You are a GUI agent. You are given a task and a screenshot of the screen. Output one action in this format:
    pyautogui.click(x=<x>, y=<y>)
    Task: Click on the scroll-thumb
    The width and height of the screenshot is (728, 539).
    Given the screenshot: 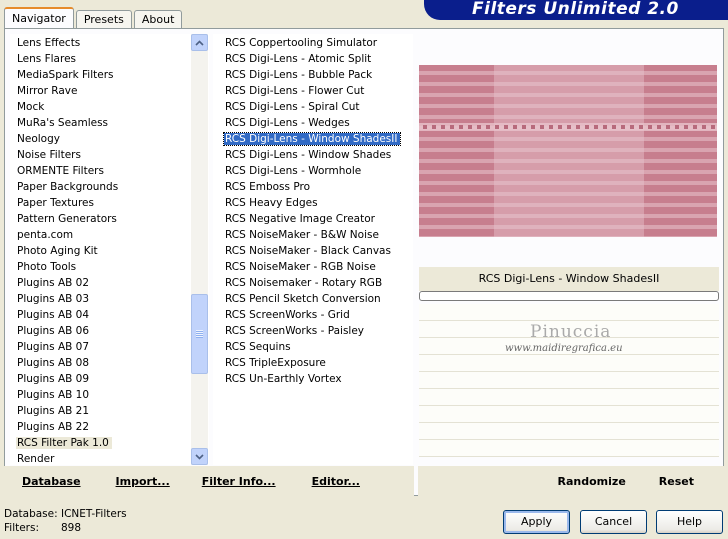 What is the action you would take?
    pyautogui.click(x=199, y=334)
    